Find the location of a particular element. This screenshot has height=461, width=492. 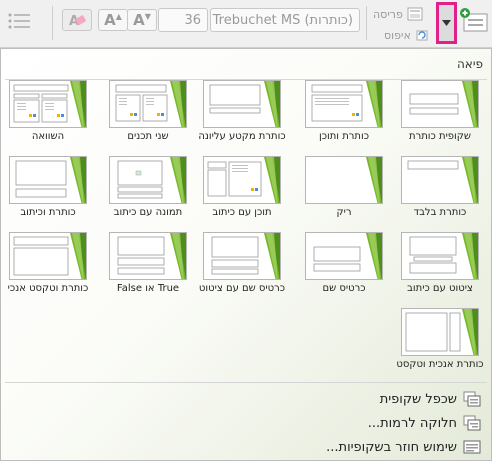

font-name-value: Trebuchet MS (כותרות) is located at coordinates (282, 20).